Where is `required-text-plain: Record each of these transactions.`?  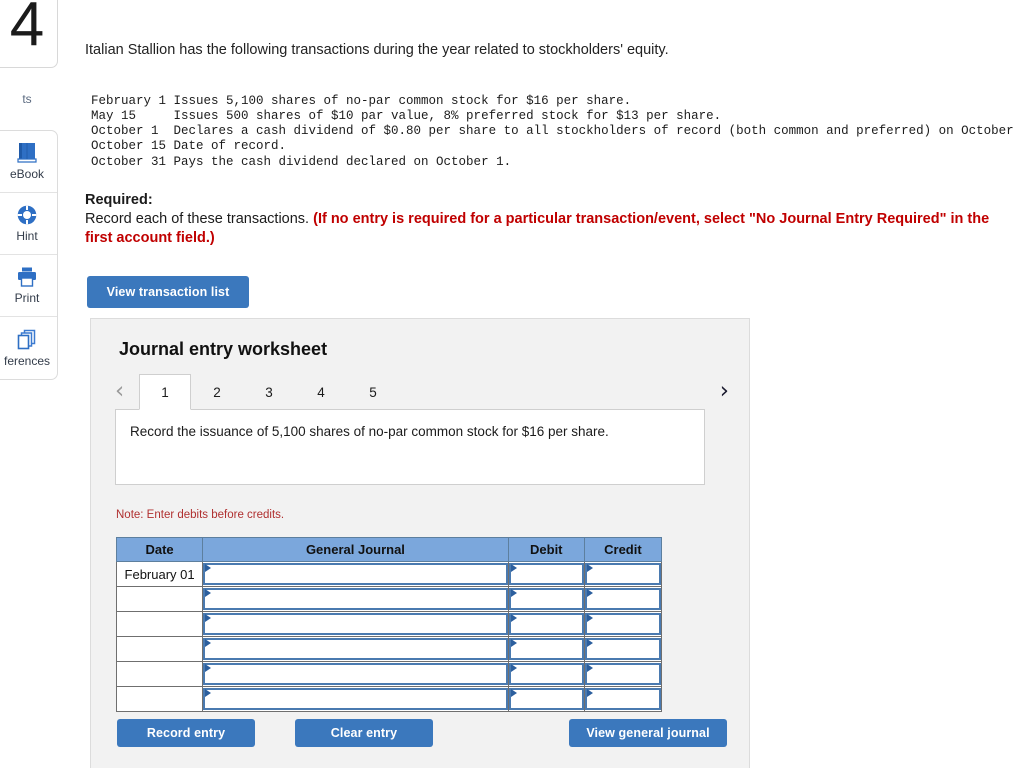
required-text-plain: Record each of these transactions. is located at coordinates (199, 219).